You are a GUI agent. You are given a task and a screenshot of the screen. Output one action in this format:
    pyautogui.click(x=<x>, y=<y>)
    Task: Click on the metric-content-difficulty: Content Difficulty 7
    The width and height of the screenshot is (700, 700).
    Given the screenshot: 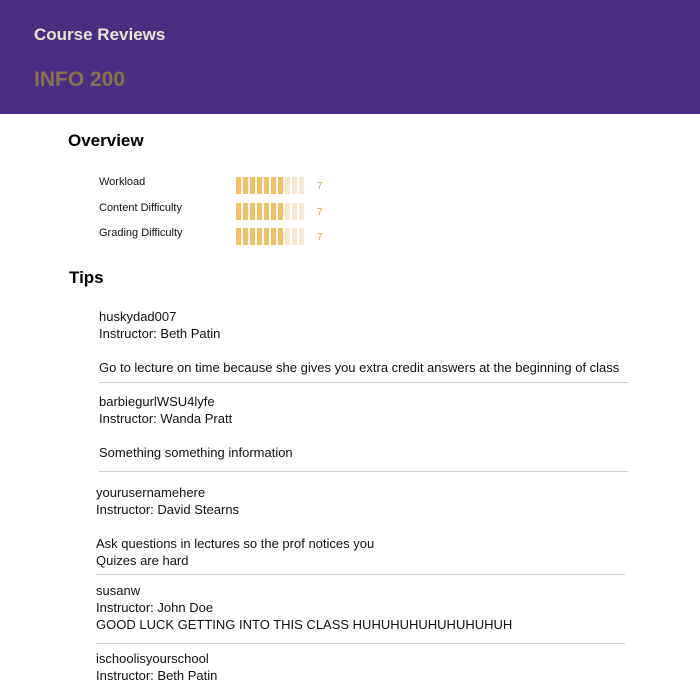 What is the action you would take?
    pyautogui.click(x=219, y=210)
    